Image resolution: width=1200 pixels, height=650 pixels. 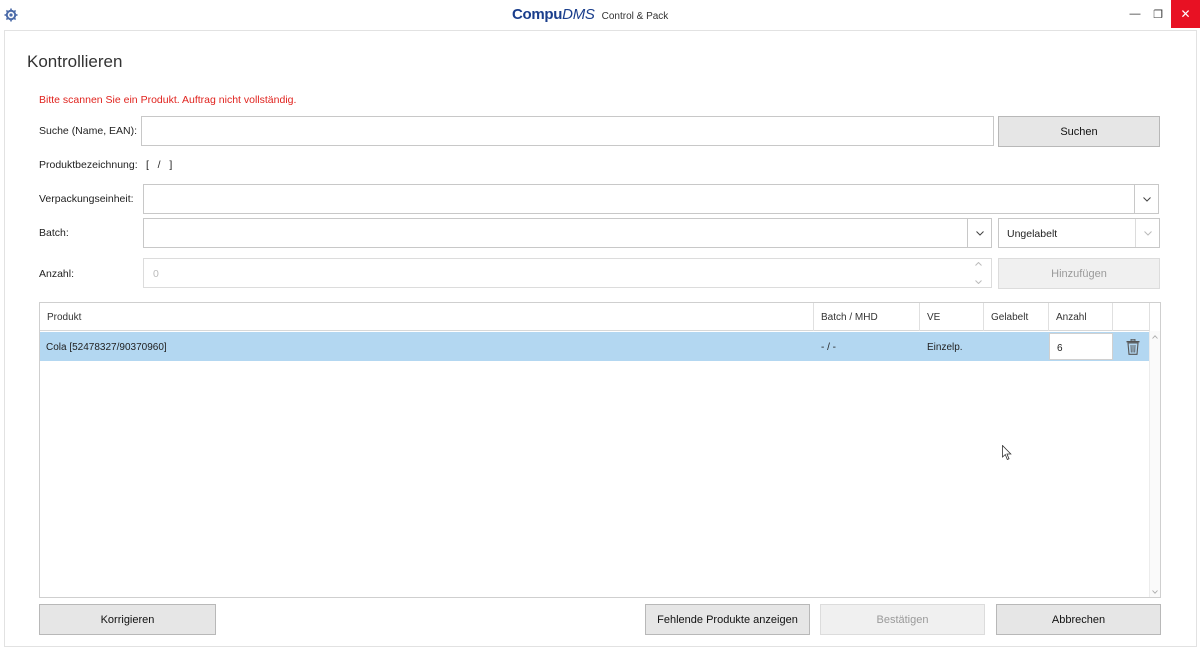 I want to click on table-header: Produkt Batch / MHD VE Gelabelt Anzahl, so click(x=595, y=317).